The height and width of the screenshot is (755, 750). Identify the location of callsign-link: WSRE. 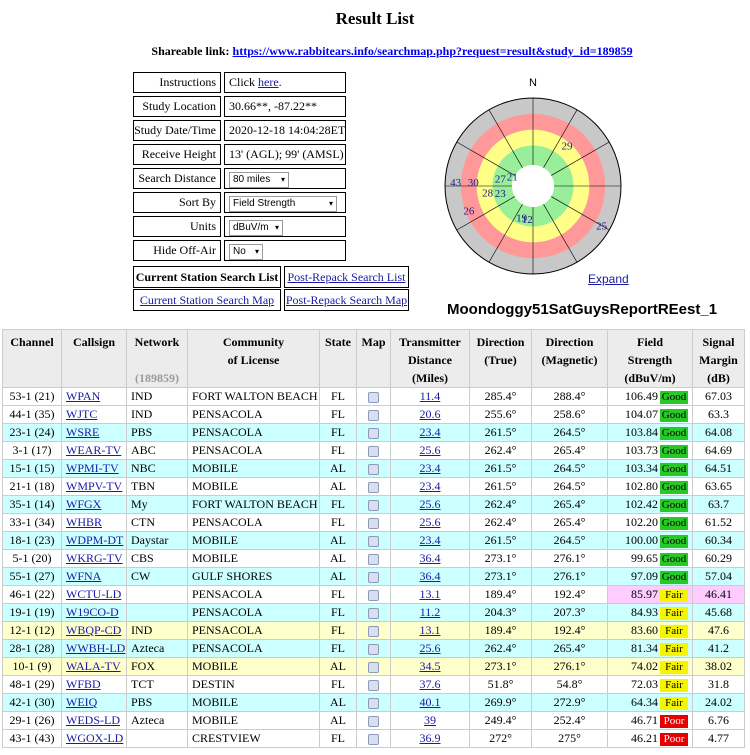
(82, 432).